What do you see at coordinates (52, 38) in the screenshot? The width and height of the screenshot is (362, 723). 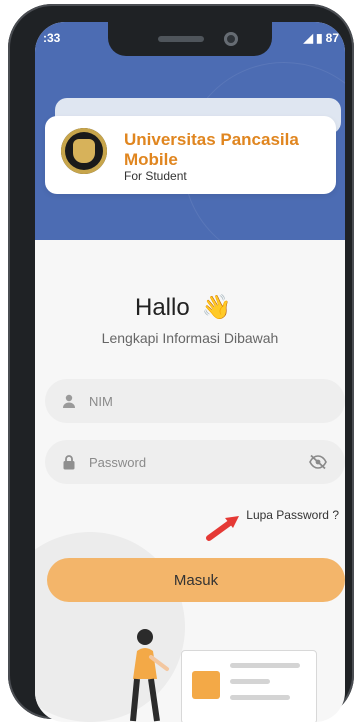 I see `status-time: :33` at bounding box center [52, 38].